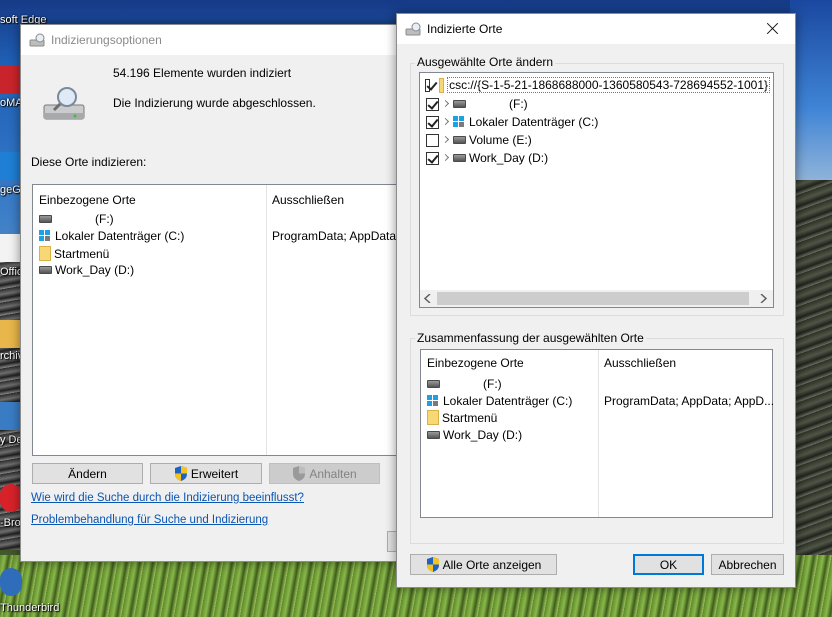  I want to click on location-label: Startmenü, so click(470, 417).